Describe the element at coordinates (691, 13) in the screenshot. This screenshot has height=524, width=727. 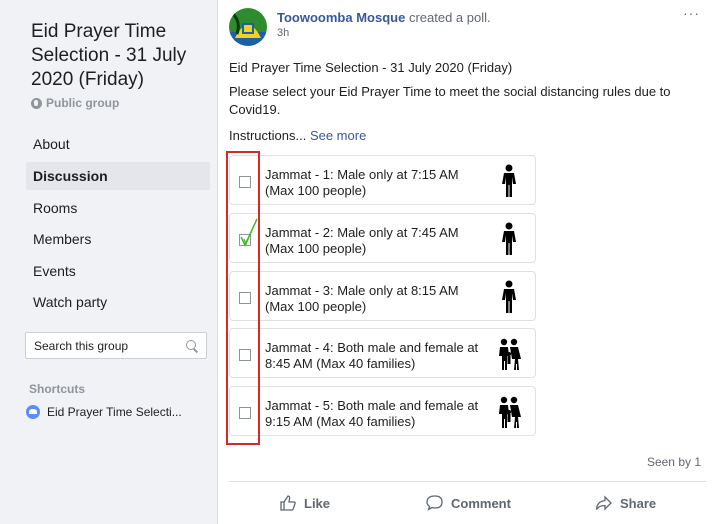
I see `more-options-button: ···` at that location.